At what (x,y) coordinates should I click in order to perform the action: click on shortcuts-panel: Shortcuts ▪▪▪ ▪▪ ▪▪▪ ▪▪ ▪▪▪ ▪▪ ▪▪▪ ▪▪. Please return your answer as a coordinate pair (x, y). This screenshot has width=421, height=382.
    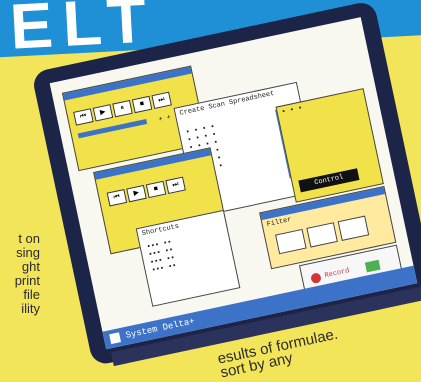
    Looking at the image, I should click on (188, 258).